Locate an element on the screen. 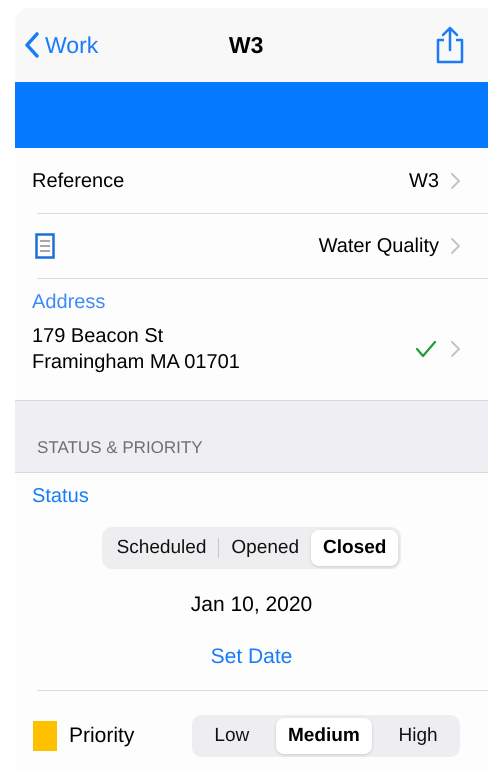 This screenshot has width=490, height=772. back-chevron-icon is located at coordinates (32, 45).